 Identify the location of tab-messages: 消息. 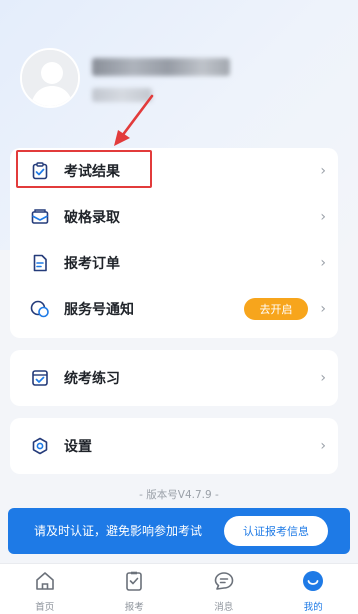
(224, 589).